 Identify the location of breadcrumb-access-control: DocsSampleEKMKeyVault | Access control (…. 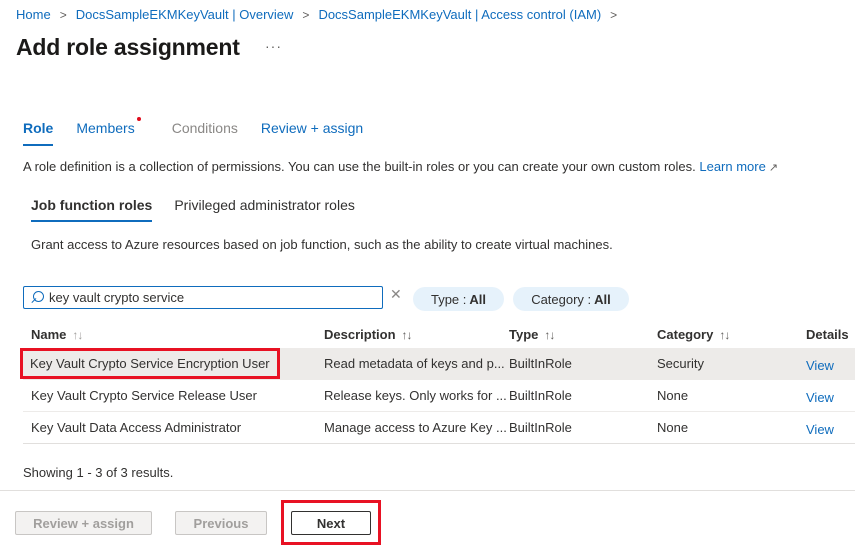
(459, 14).